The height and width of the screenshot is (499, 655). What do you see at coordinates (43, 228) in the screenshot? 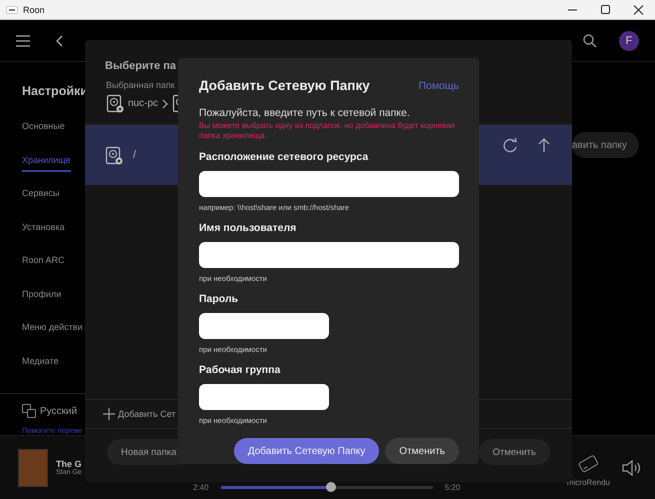
I see `sidebar-item: Установка` at bounding box center [43, 228].